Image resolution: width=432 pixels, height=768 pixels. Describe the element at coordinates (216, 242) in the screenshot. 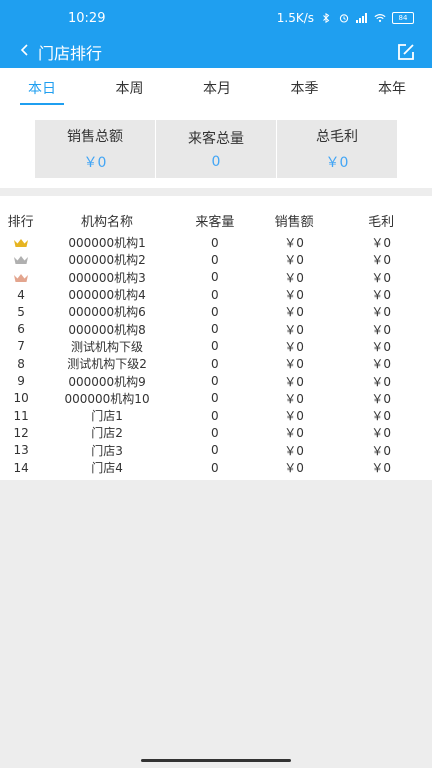

I see `table-row: 000000机构1 0 ￥0 ￥0` at that location.